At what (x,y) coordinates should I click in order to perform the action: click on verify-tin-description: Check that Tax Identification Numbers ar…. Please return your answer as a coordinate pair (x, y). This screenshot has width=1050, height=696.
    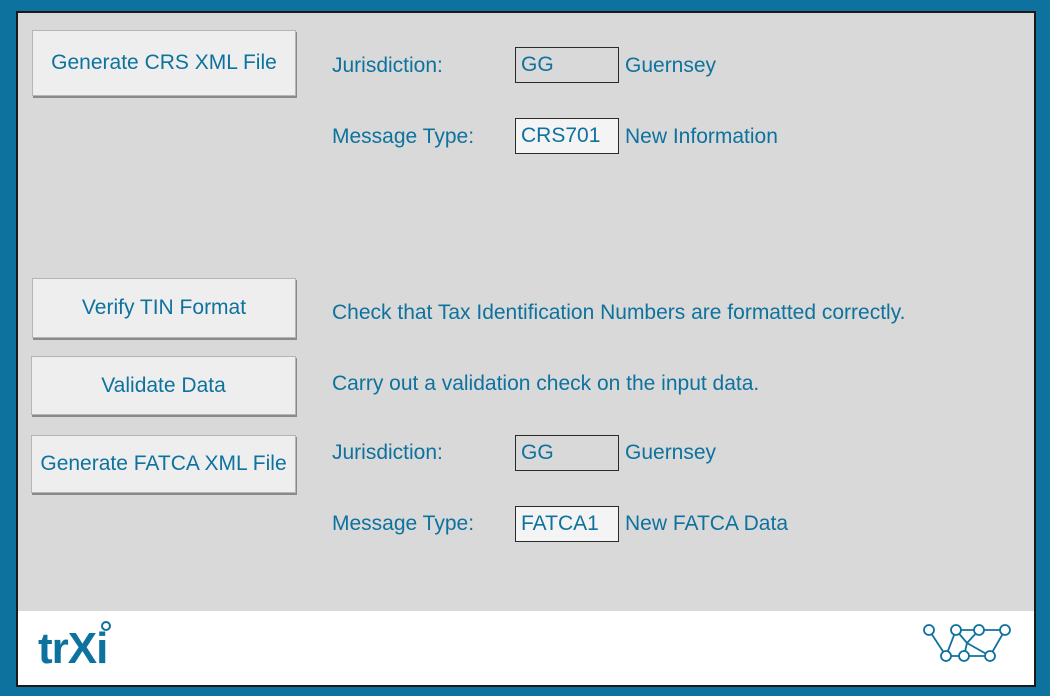
    Looking at the image, I should click on (619, 312).